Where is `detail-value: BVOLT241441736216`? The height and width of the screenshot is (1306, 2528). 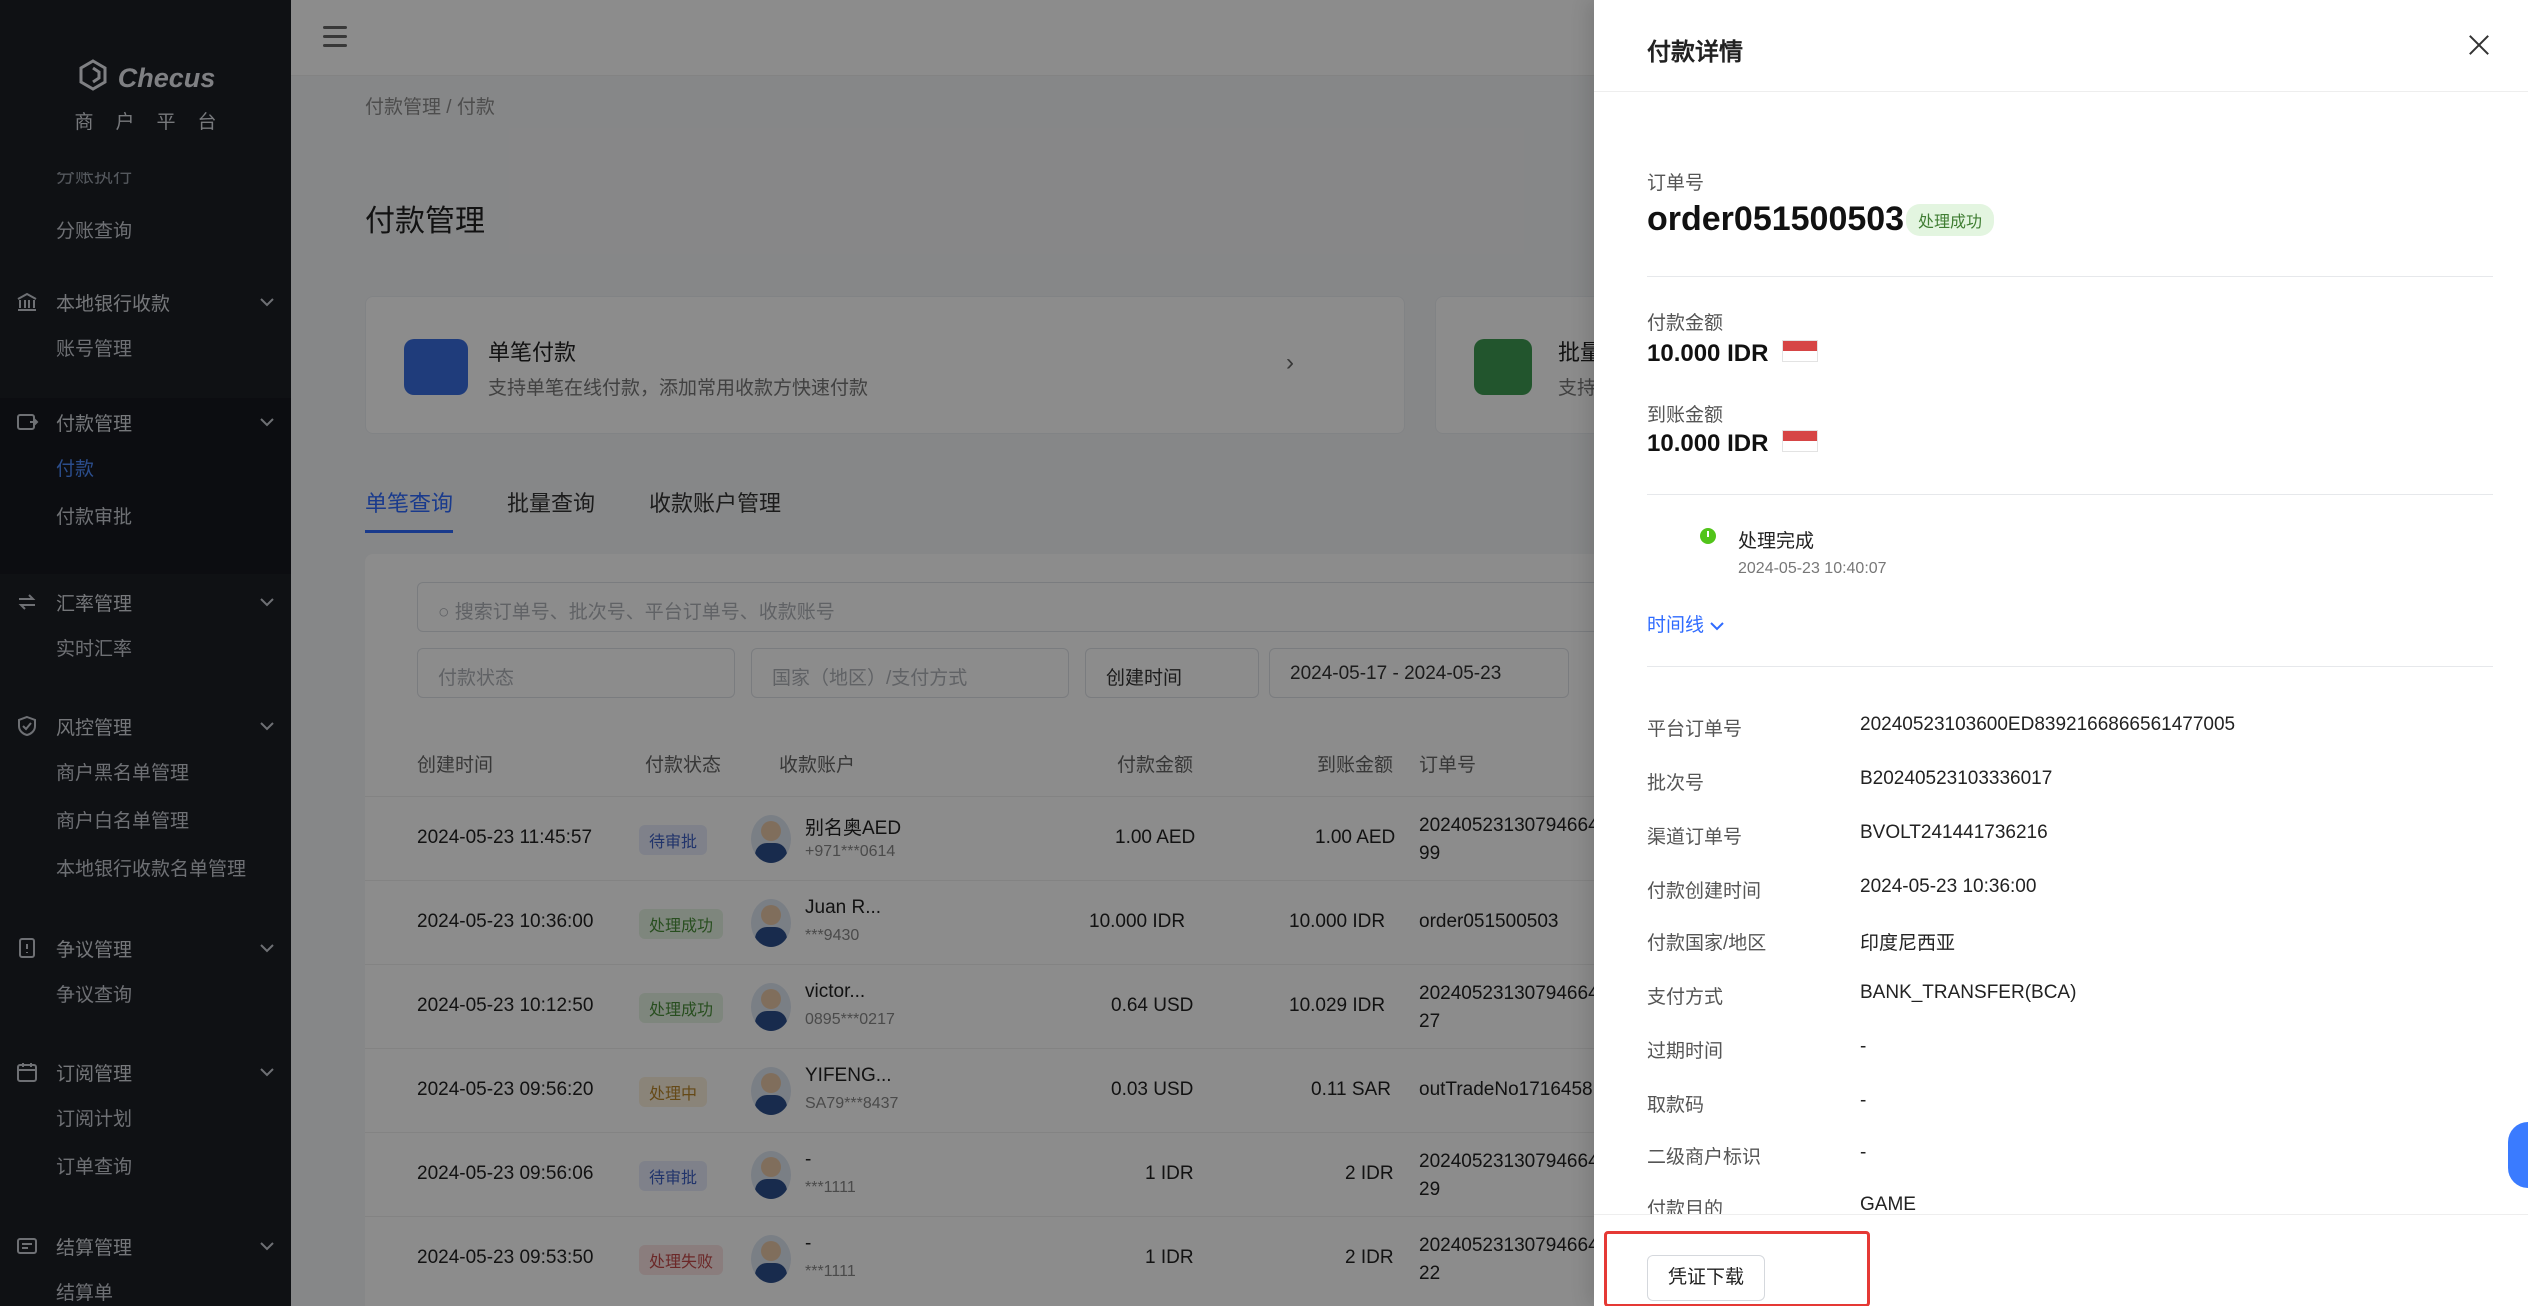
detail-value: BVOLT241441736216 is located at coordinates (1954, 832).